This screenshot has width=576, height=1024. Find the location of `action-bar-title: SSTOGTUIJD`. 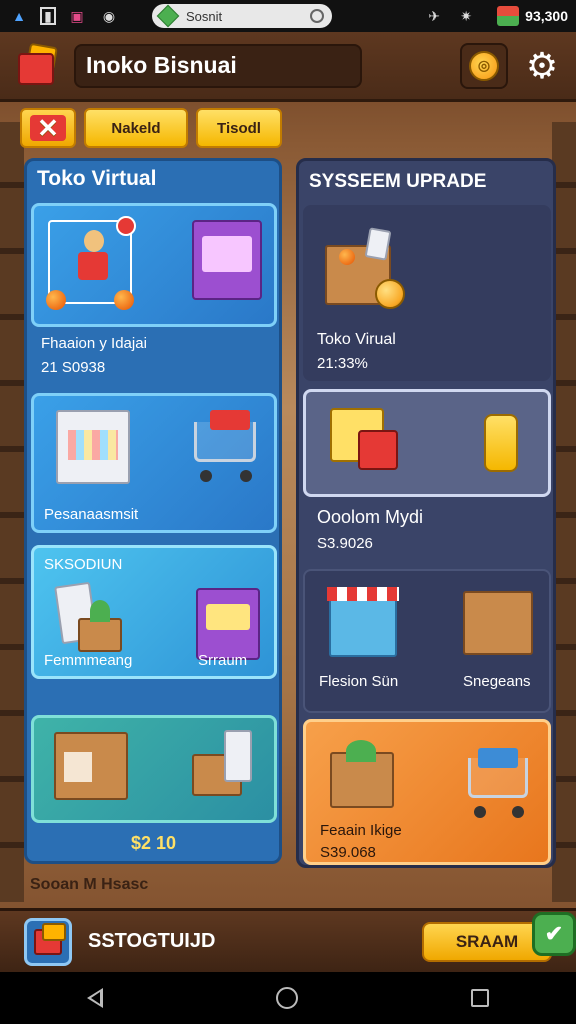

action-bar-title: SSTOGTUIJD is located at coordinates (152, 941).